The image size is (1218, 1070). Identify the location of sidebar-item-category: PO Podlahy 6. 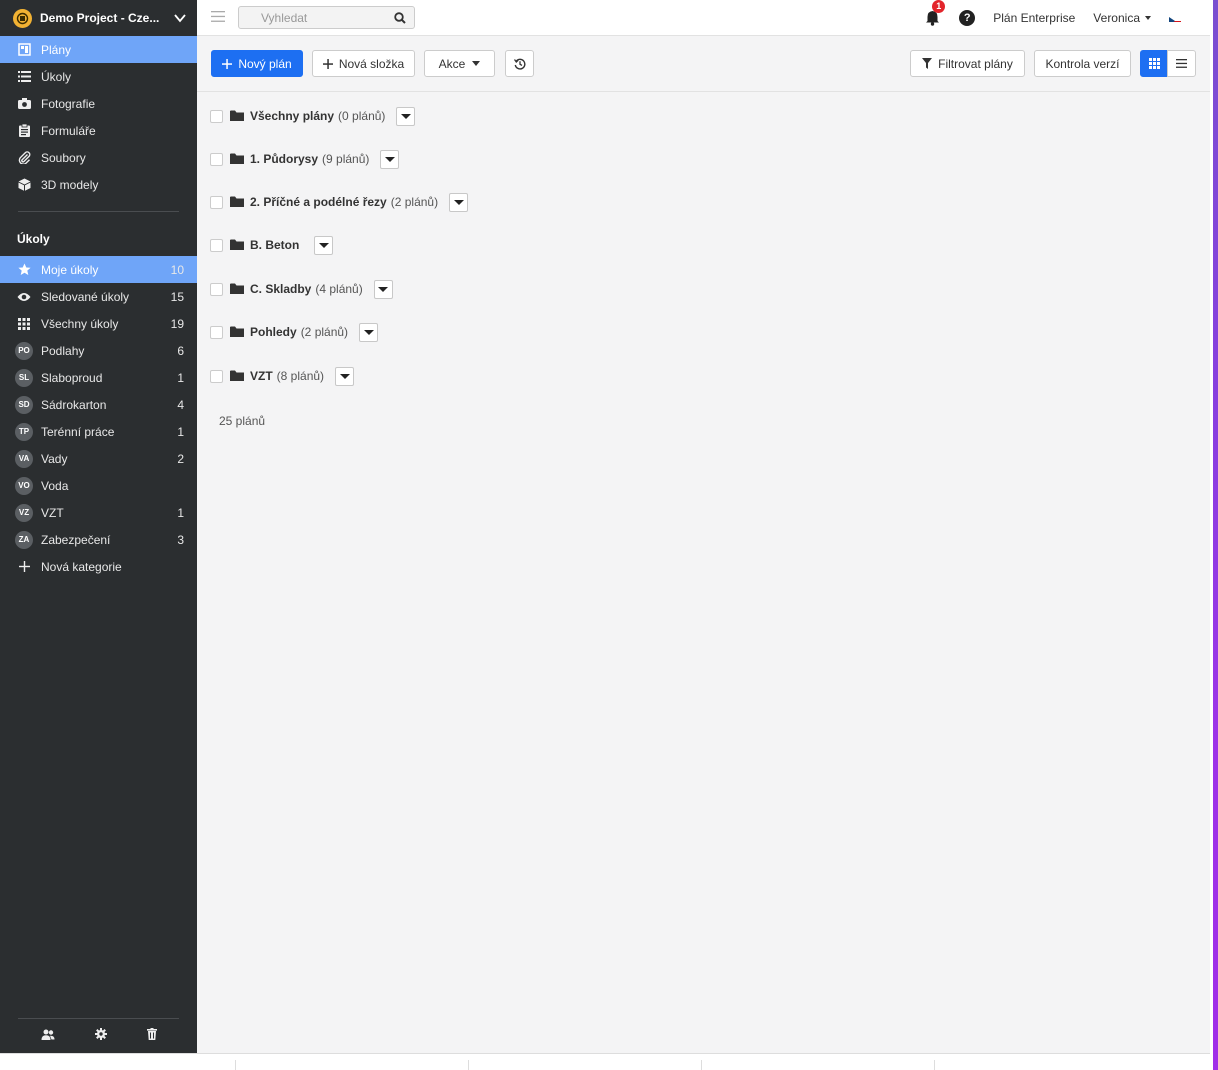
(98, 350).